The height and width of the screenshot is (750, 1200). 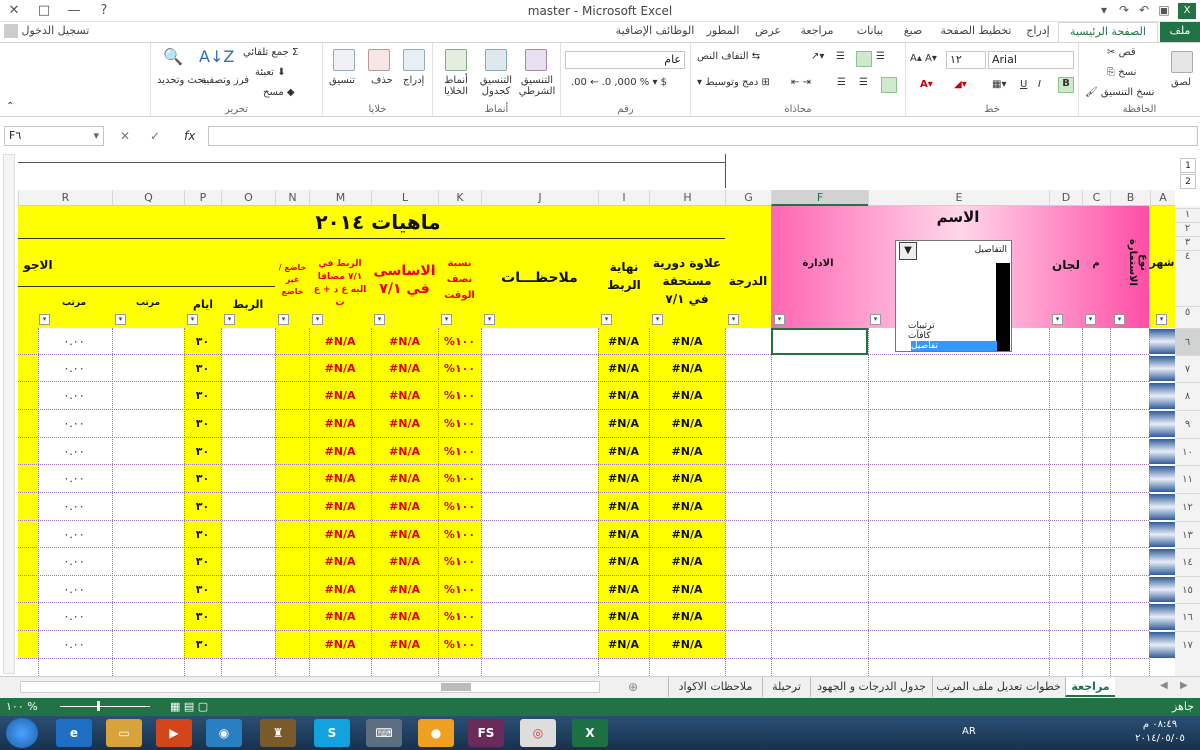 I want to click on paste-icon, so click(x=1182, y=62).